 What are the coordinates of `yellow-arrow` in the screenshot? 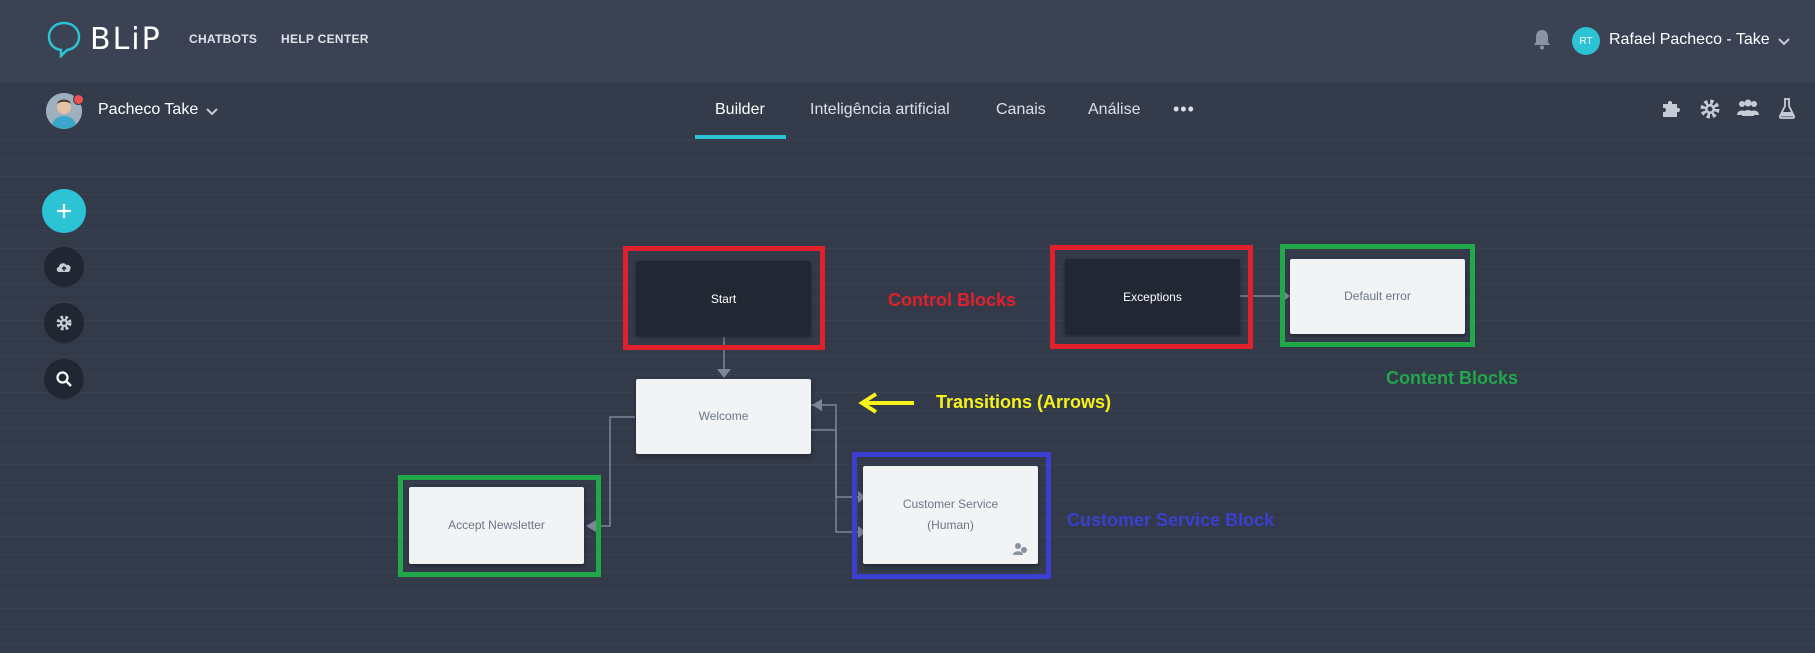 It's located at (886, 403).